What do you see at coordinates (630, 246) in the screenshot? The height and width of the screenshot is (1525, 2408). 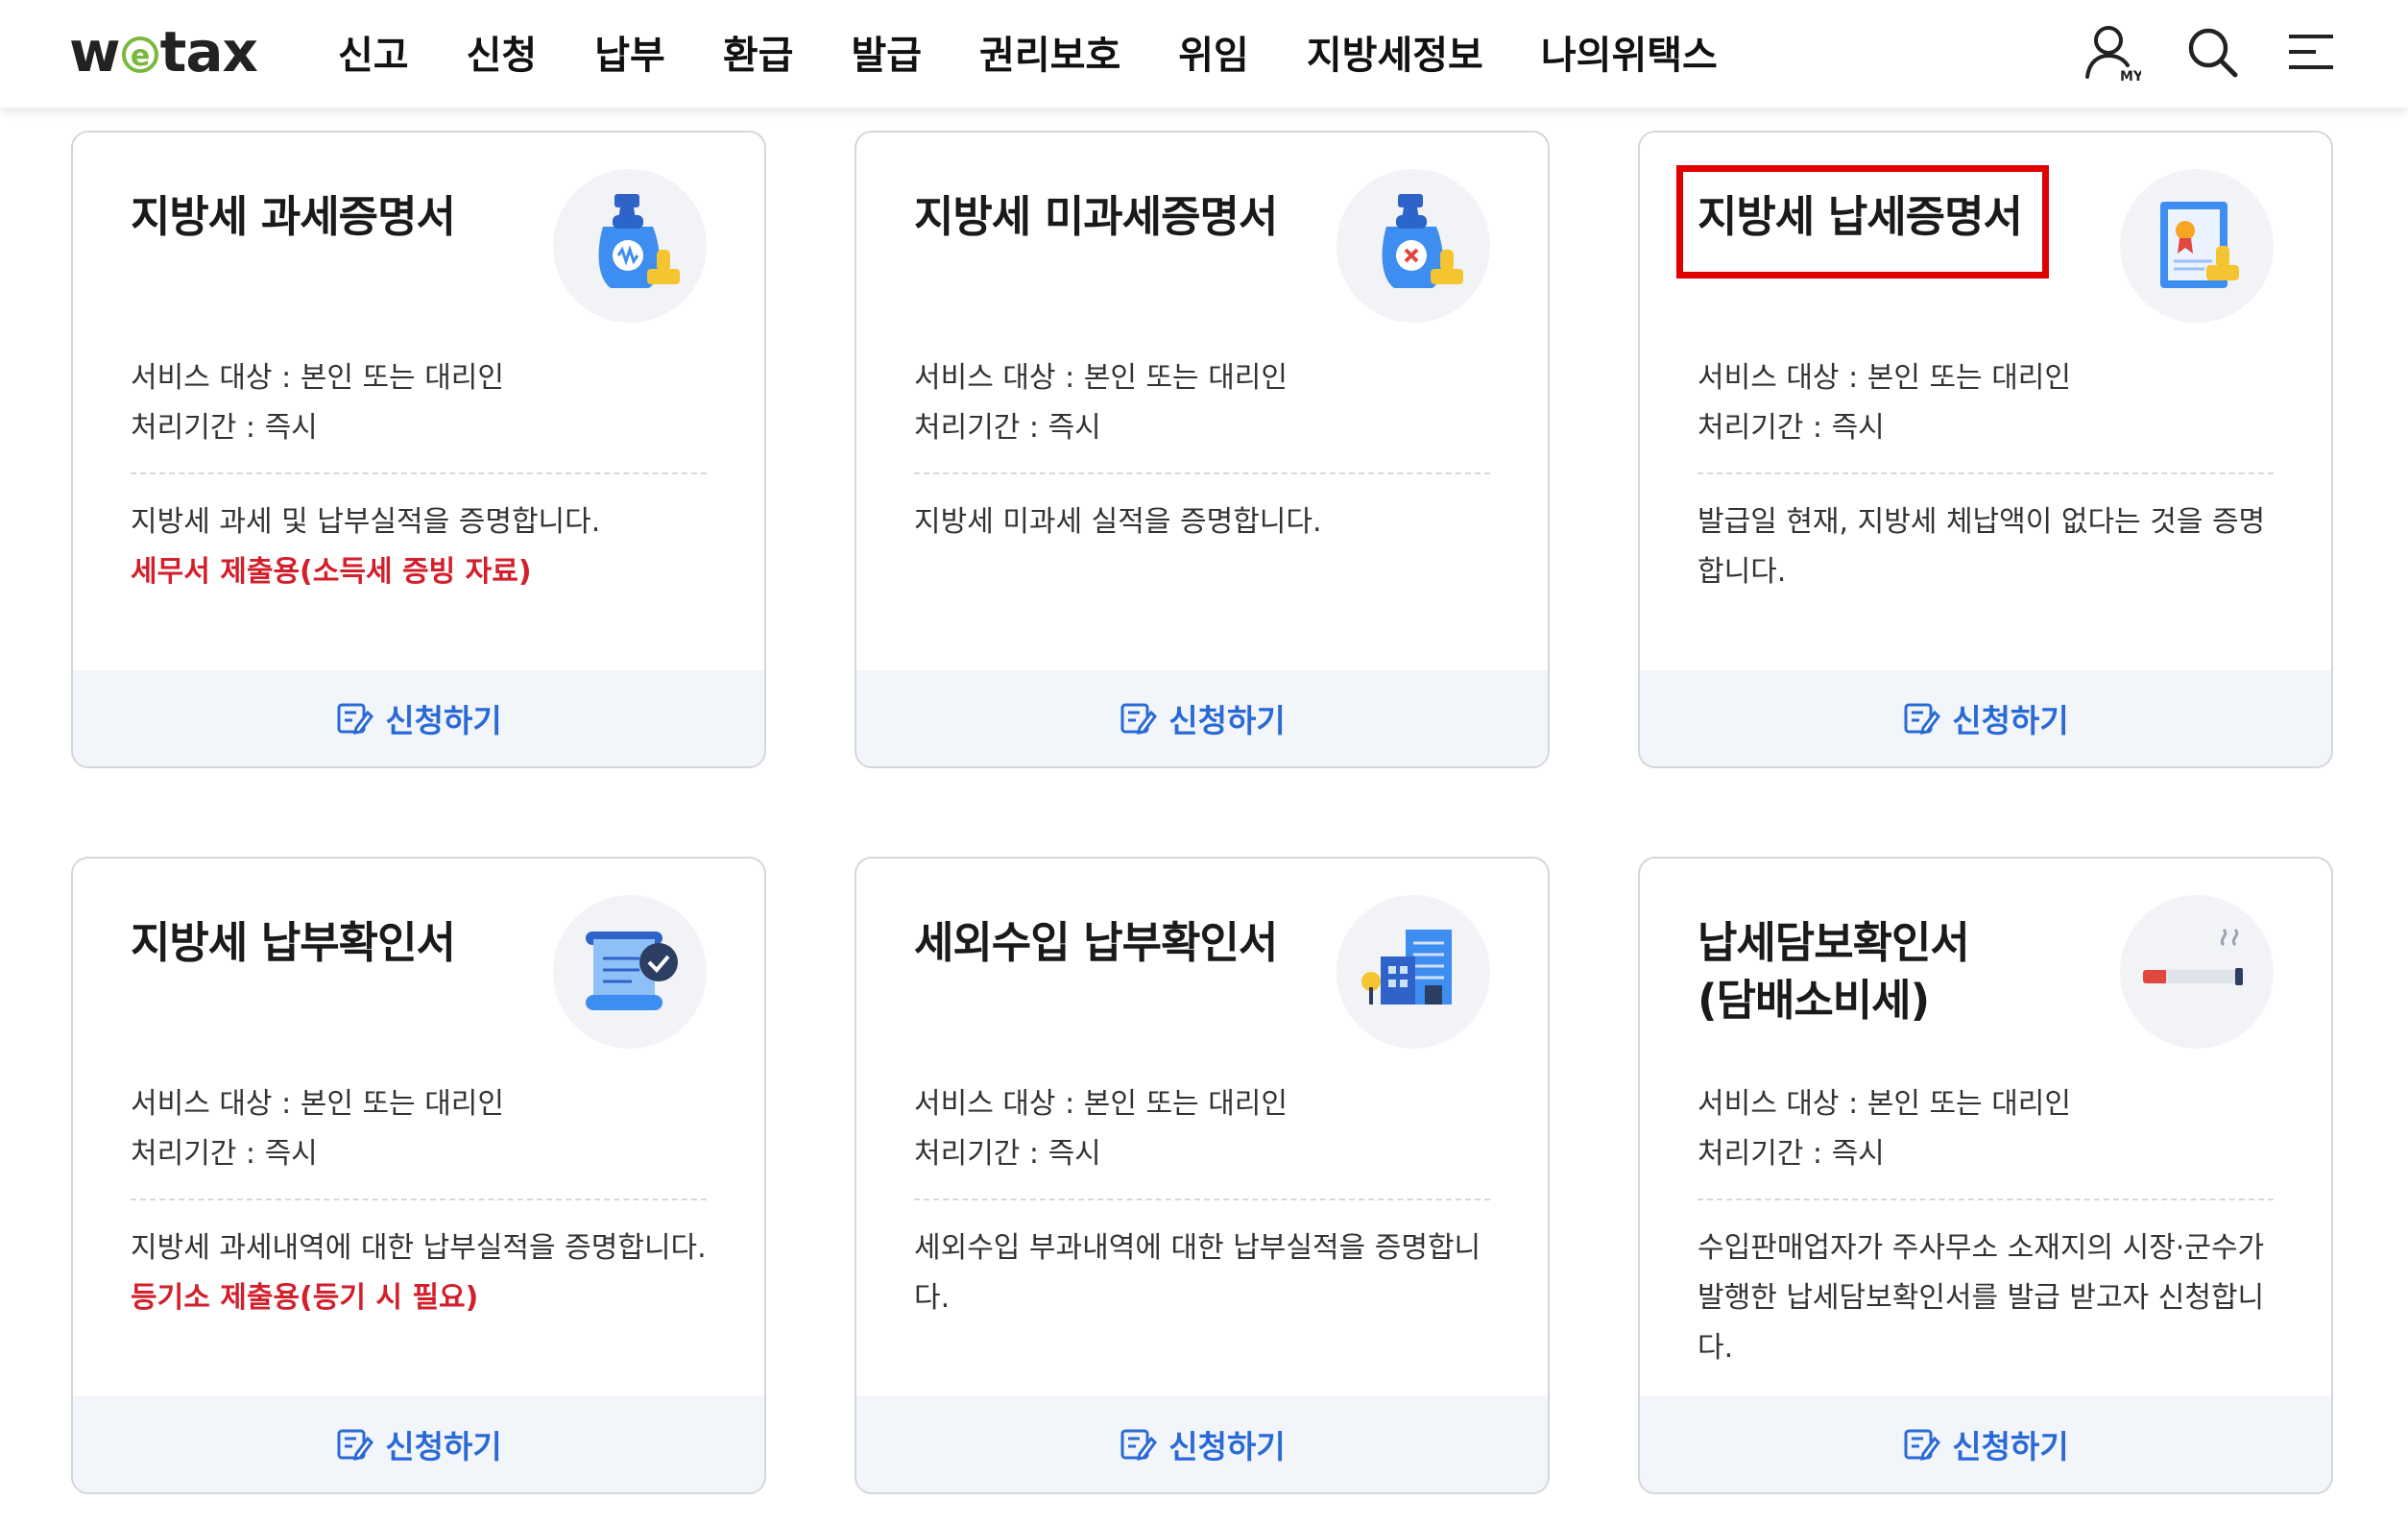 I see `money-bag-stamp-icon` at bounding box center [630, 246].